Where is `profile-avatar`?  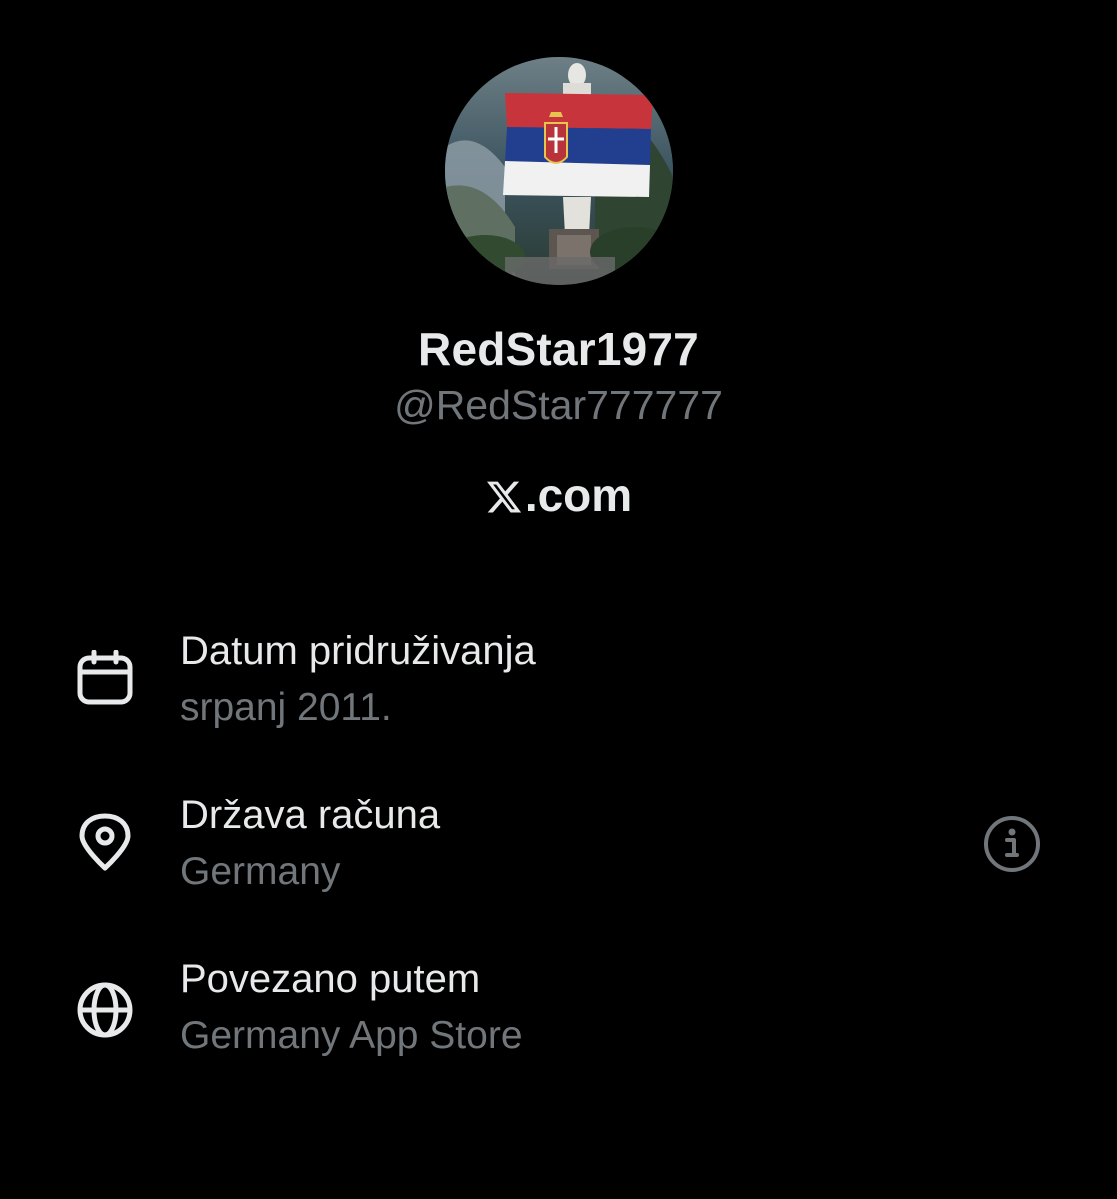
profile-avatar is located at coordinates (559, 171).